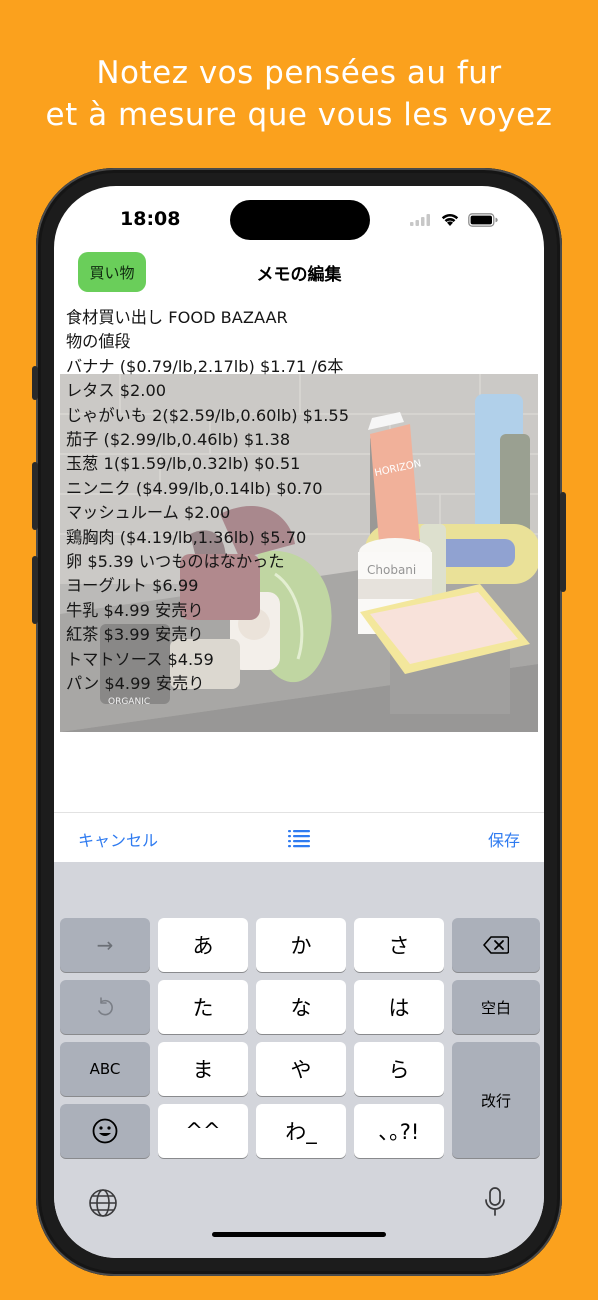 The height and width of the screenshot is (1300, 598). I want to click on key-punctuation: ､｡?!, so click(399, 1131).